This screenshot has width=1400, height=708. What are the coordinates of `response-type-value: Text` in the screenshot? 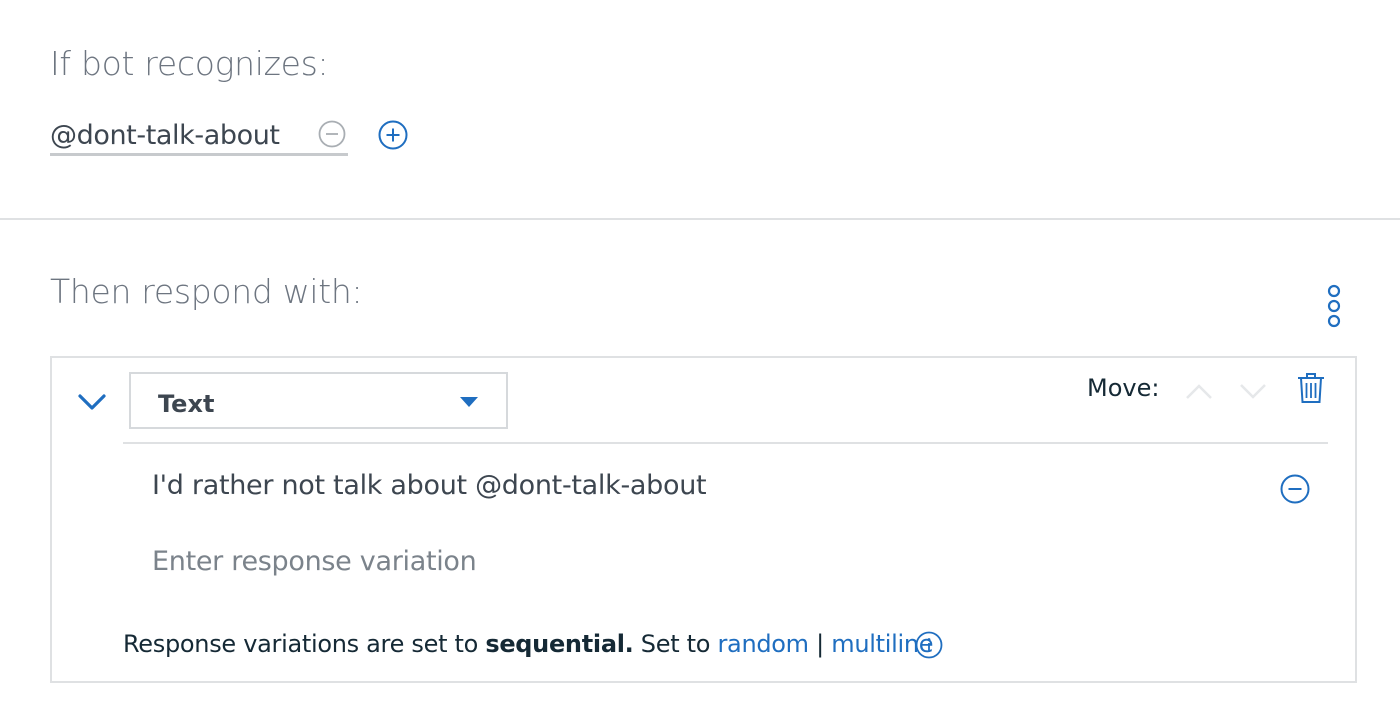 It's located at (186, 404).